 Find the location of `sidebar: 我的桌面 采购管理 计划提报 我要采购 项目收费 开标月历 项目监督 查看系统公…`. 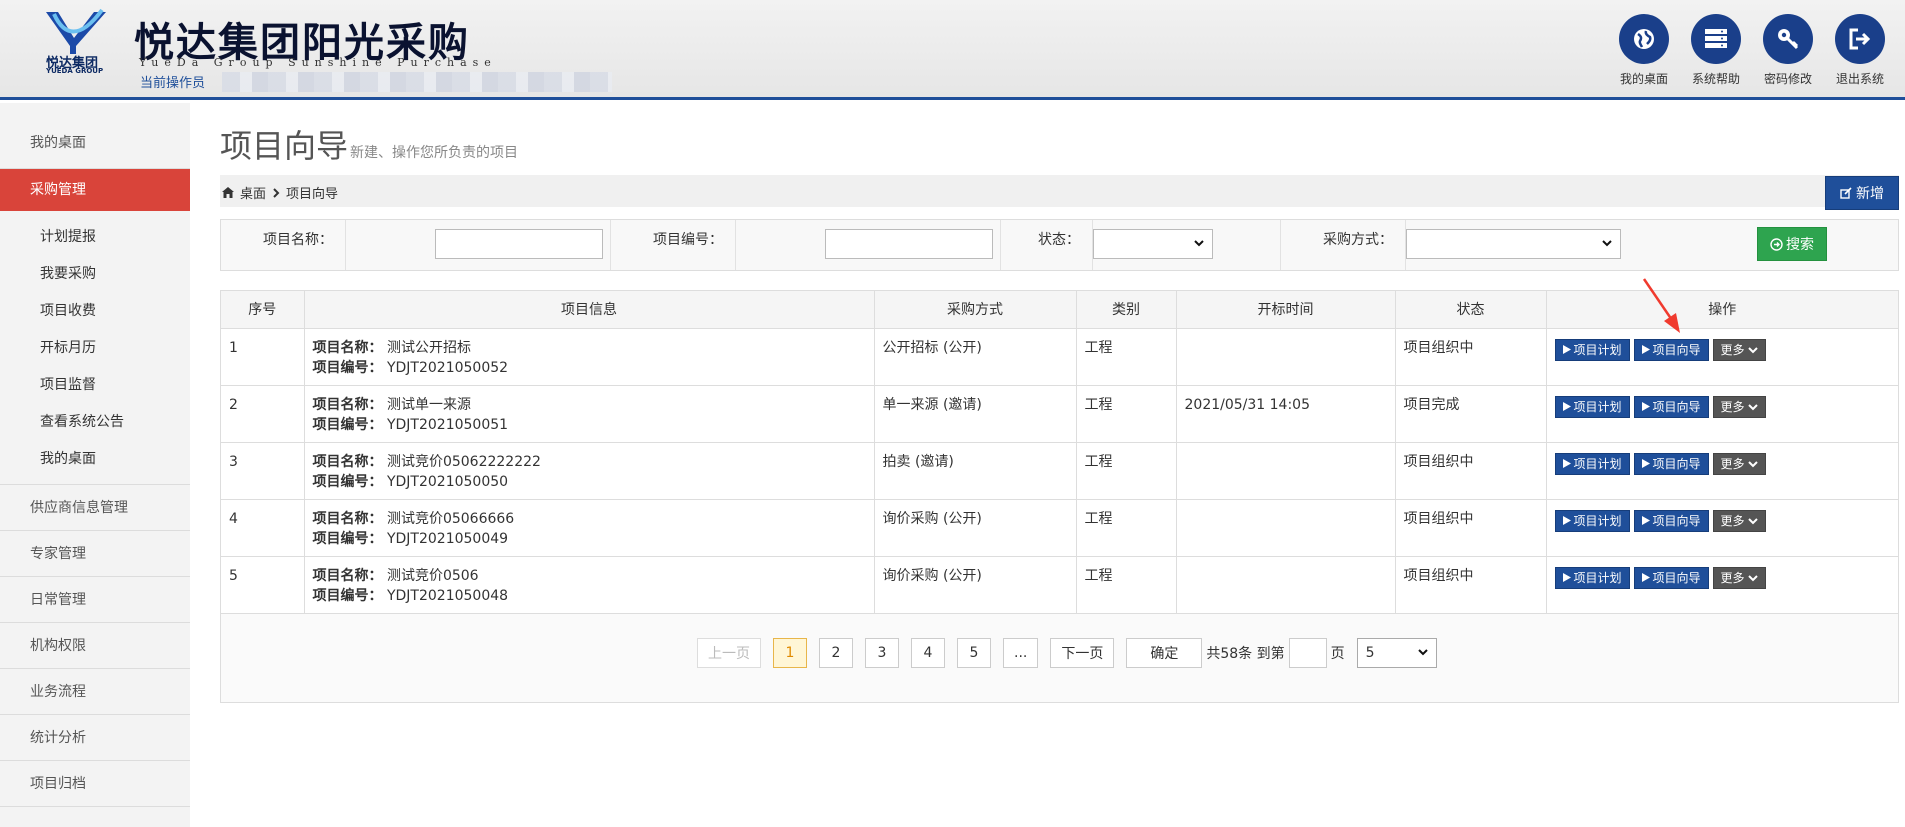

sidebar: 我的桌面 采购管理 计划提报 我要采购 项目收费 开标月历 项目监督 查看系统公… is located at coordinates (95, 465).